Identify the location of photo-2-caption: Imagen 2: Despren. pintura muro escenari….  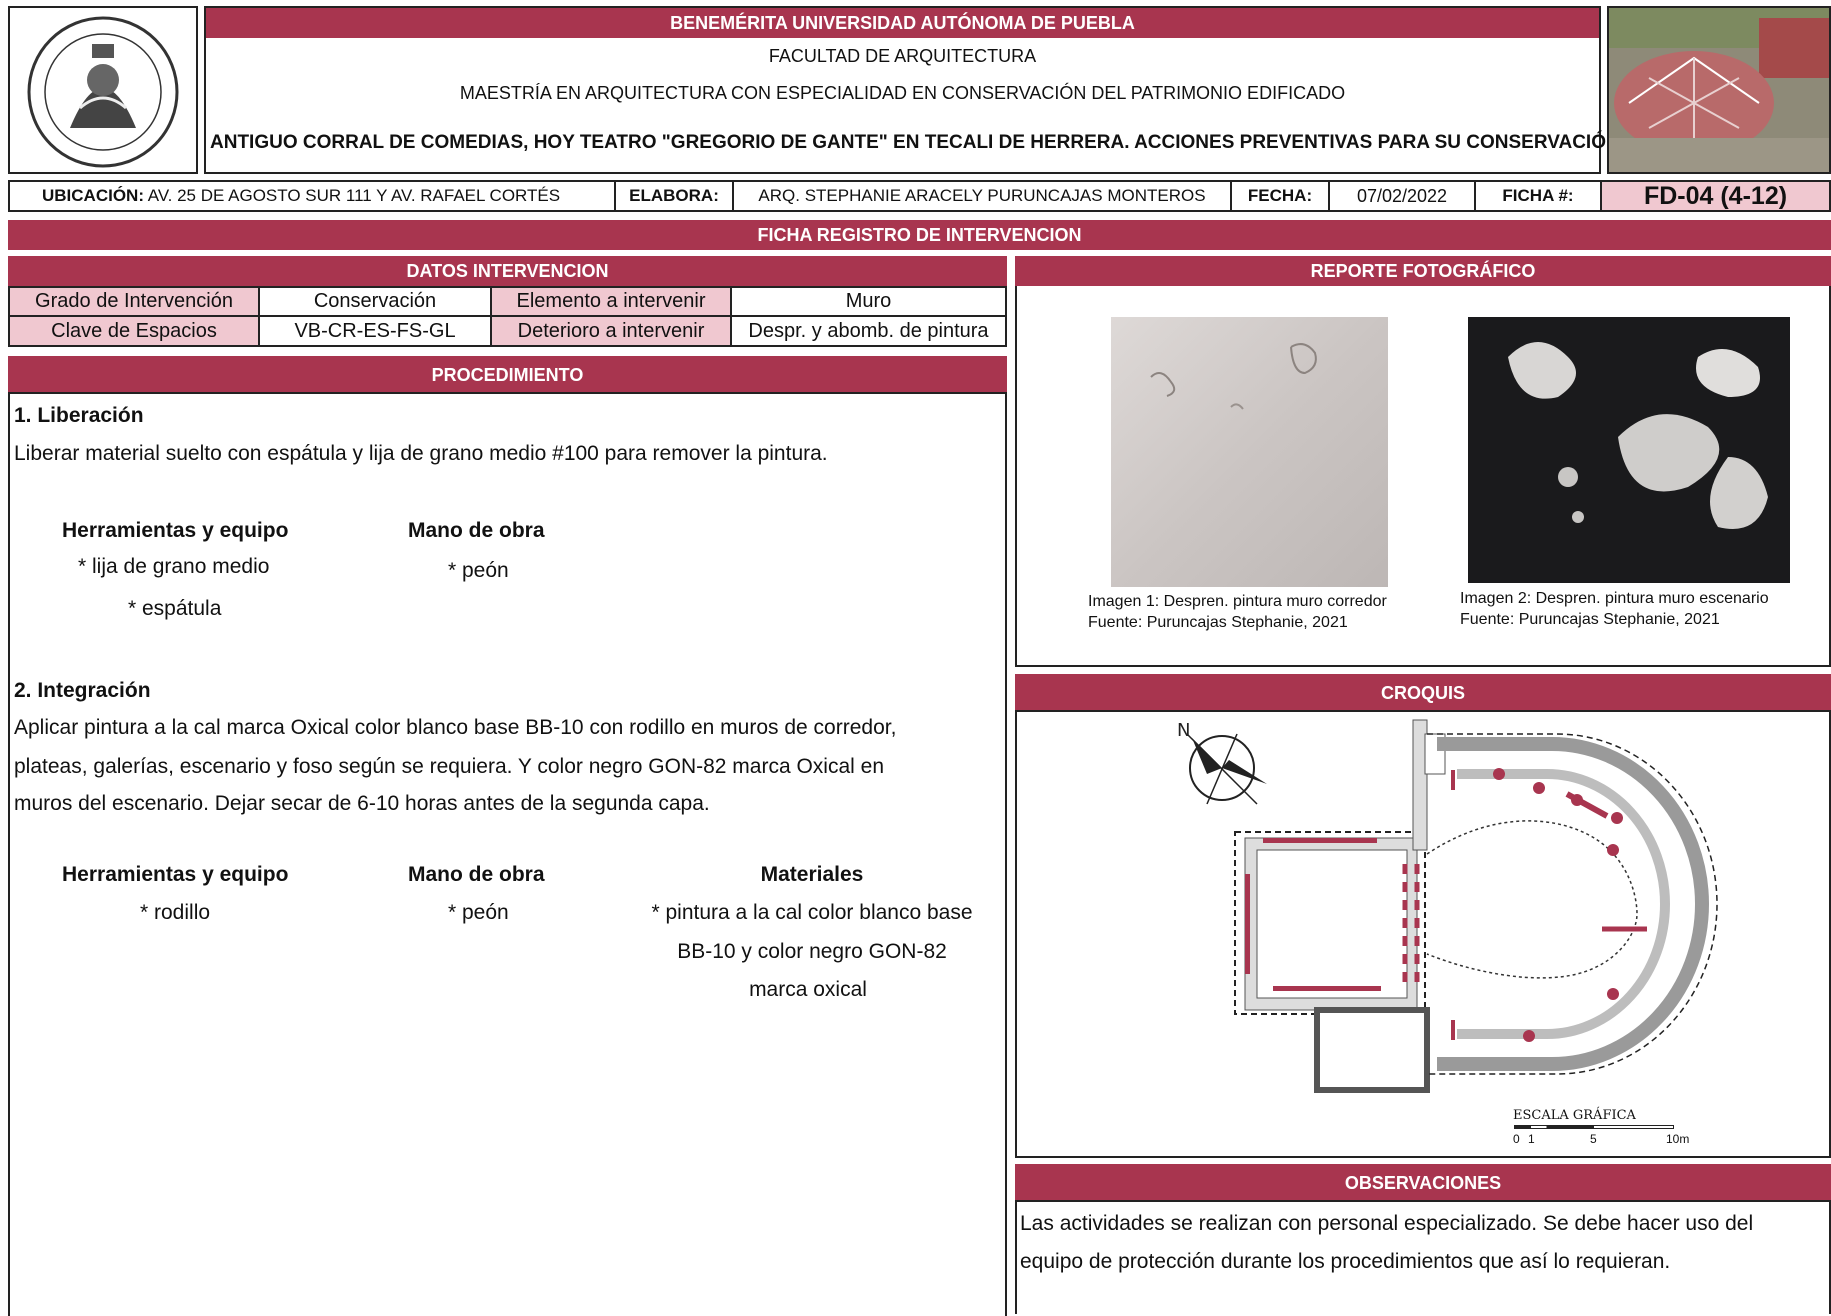
(1614, 598).